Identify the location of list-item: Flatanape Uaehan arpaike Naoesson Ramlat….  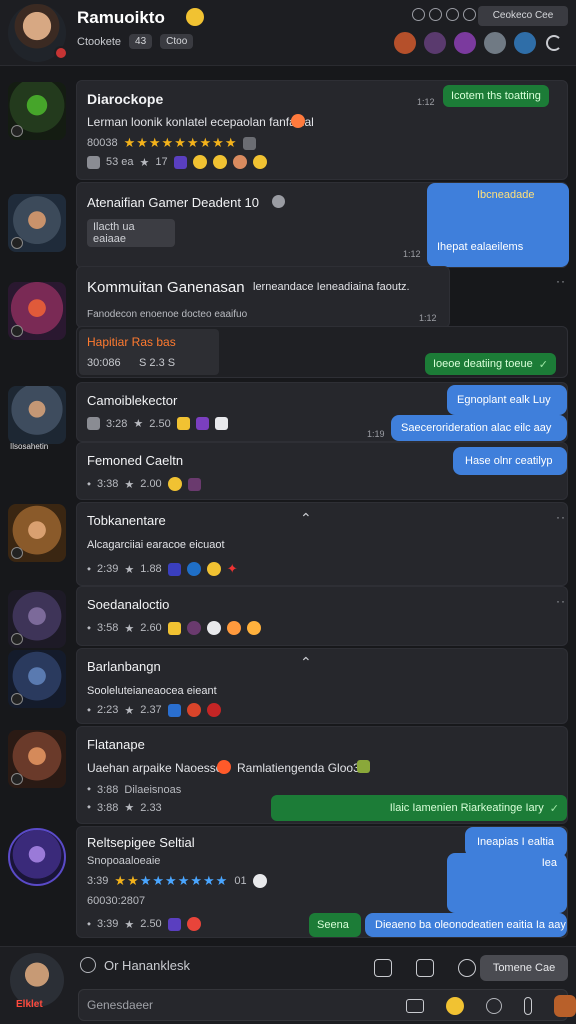
(322, 775).